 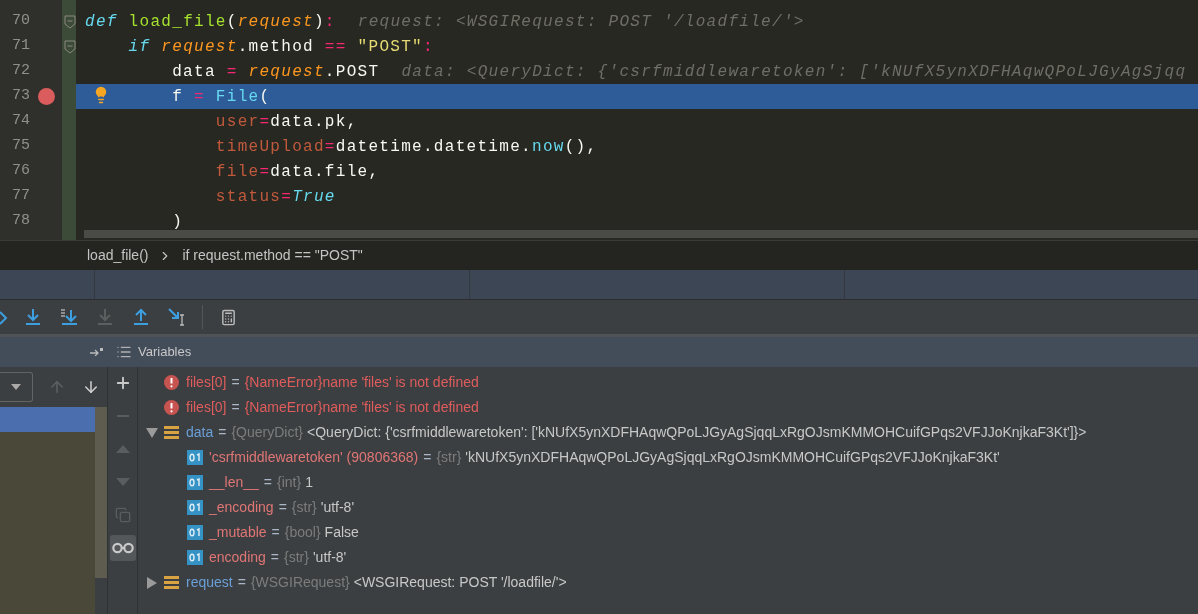 What do you see at coordinates (46, 96) in the screenshot?
I see `breakpoint-icon` at bounding box center [46, 96].